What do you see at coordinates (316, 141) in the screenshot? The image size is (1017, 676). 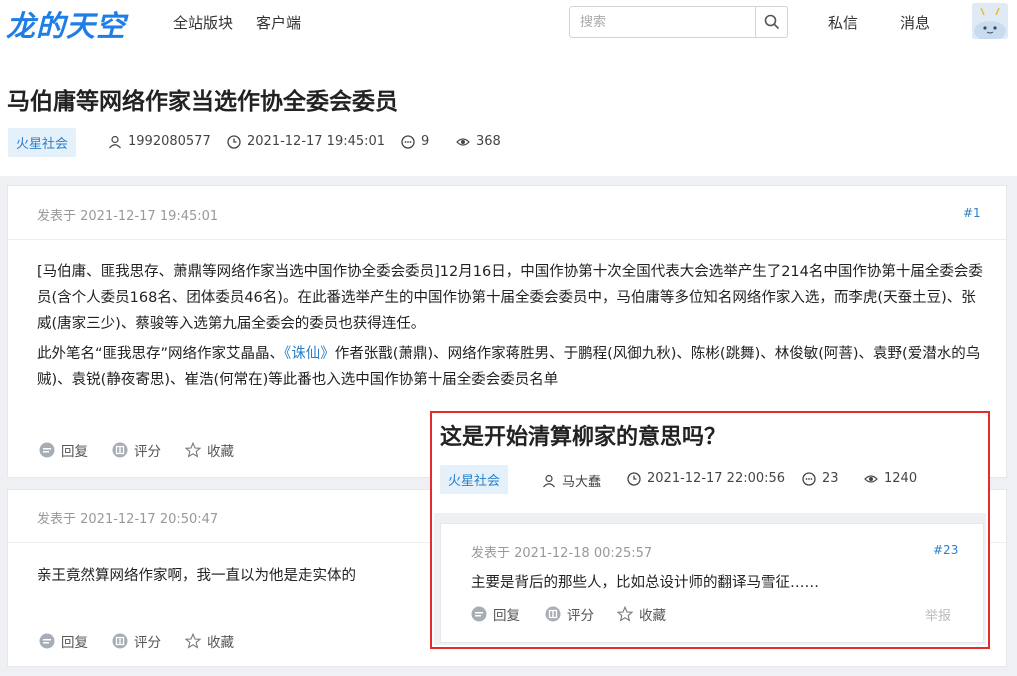 I see `thread-time-text: 2021-12-17 19:45:01` at bounding box center [316, 141].